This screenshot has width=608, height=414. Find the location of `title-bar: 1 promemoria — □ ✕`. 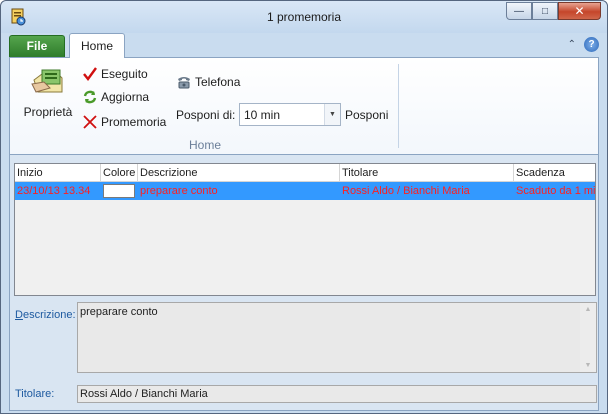

title-bar: 1 promemoria — □ ✕ is located at coordinates (304, 17).